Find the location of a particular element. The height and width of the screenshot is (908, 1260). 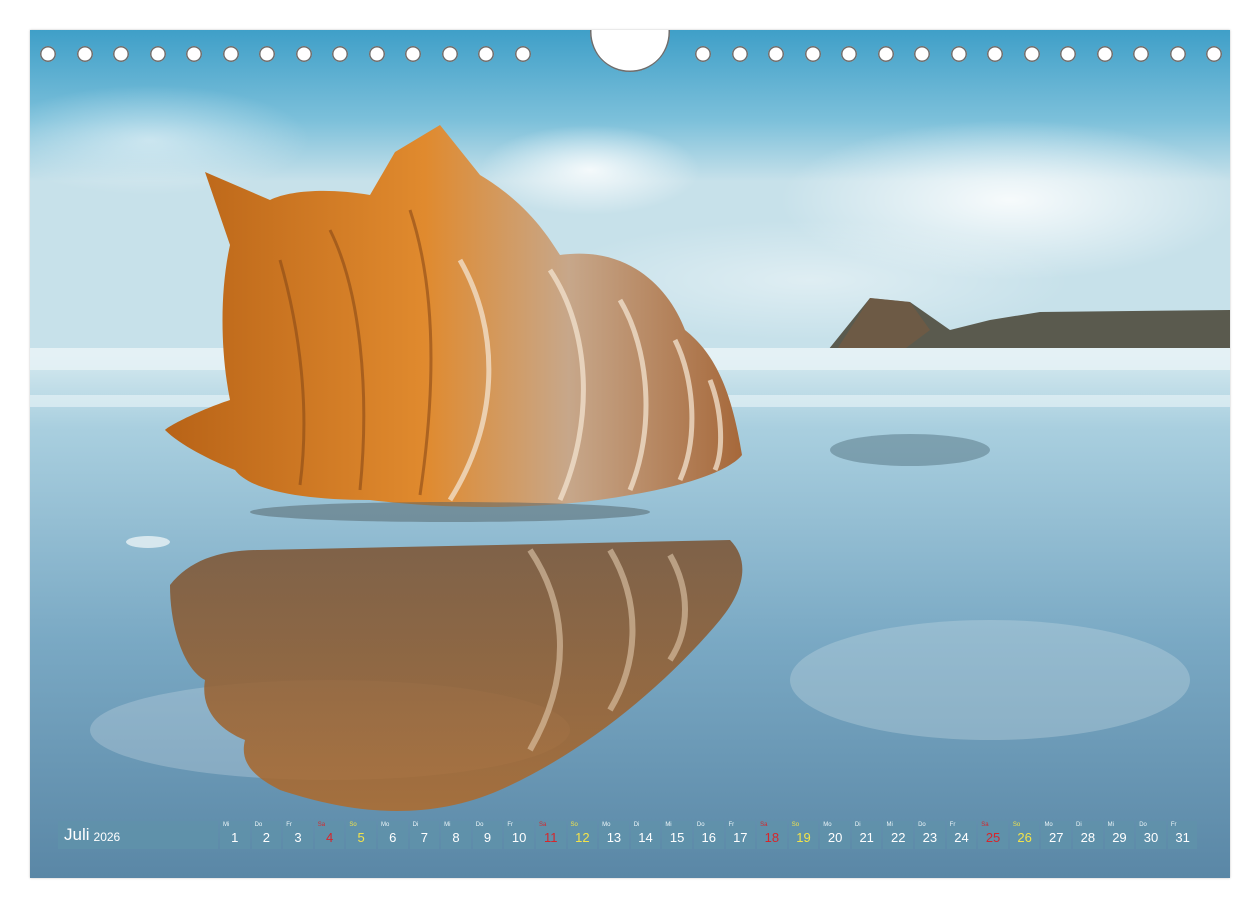

day-number: 14 is located at coordinates (645, 837).